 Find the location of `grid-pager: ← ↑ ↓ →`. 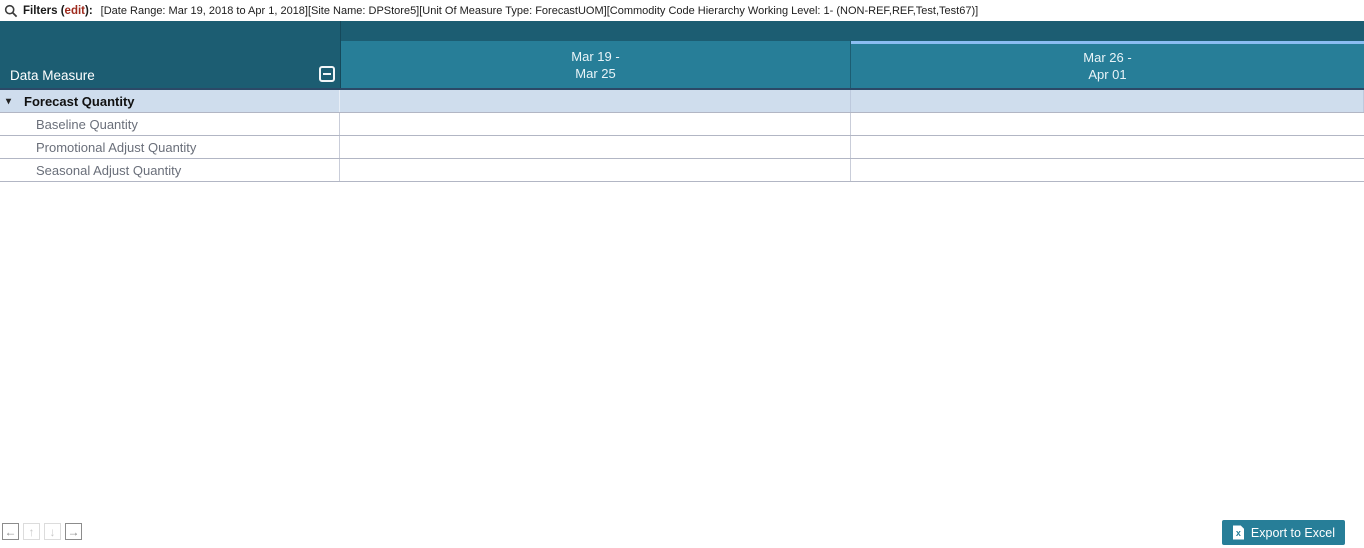

grid-pager: ← ↑ ↓ → is located at coordinates (44, 531).